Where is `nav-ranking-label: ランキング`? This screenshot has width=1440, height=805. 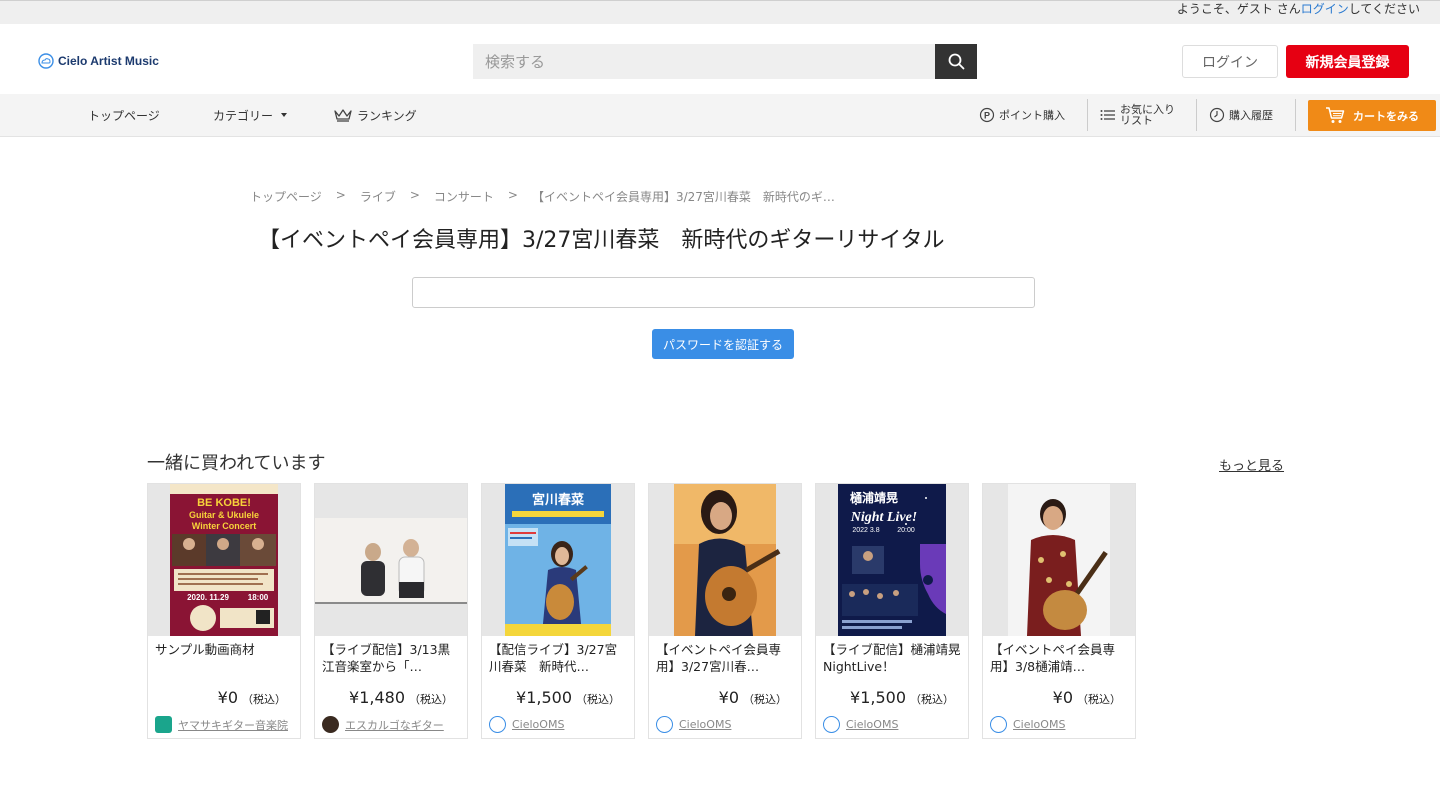 nav-ranking-label: ランキング is located at coordinates (387, 115).